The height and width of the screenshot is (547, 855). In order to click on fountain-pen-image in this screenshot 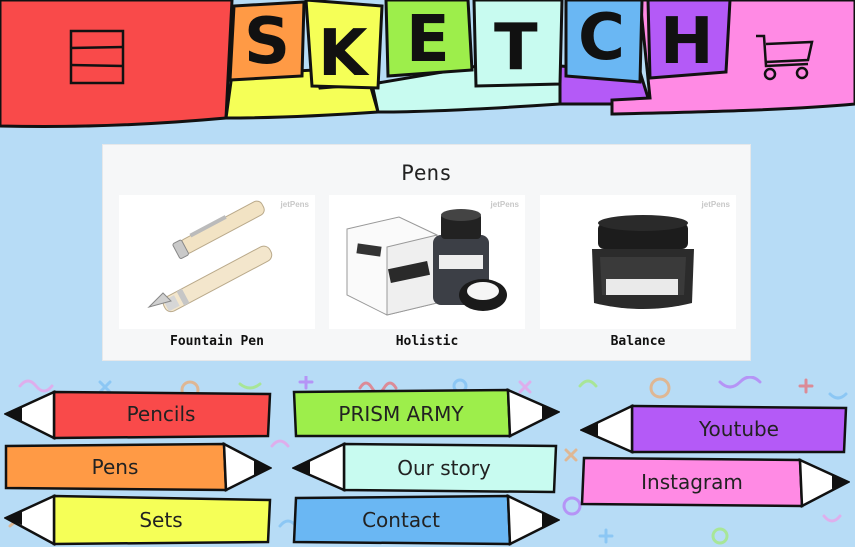, I will do `click(210, 256)`.